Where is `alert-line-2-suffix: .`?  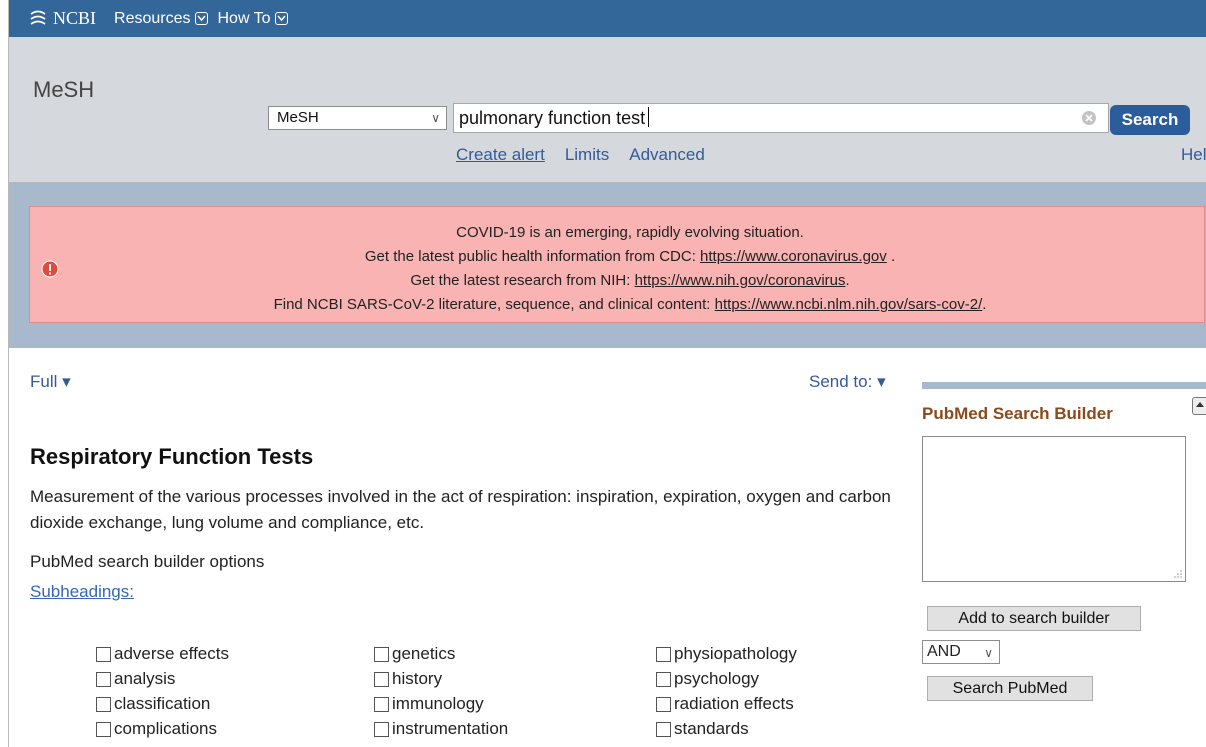 alert-line-2-suffix: . is located at coordinates (891, 256).